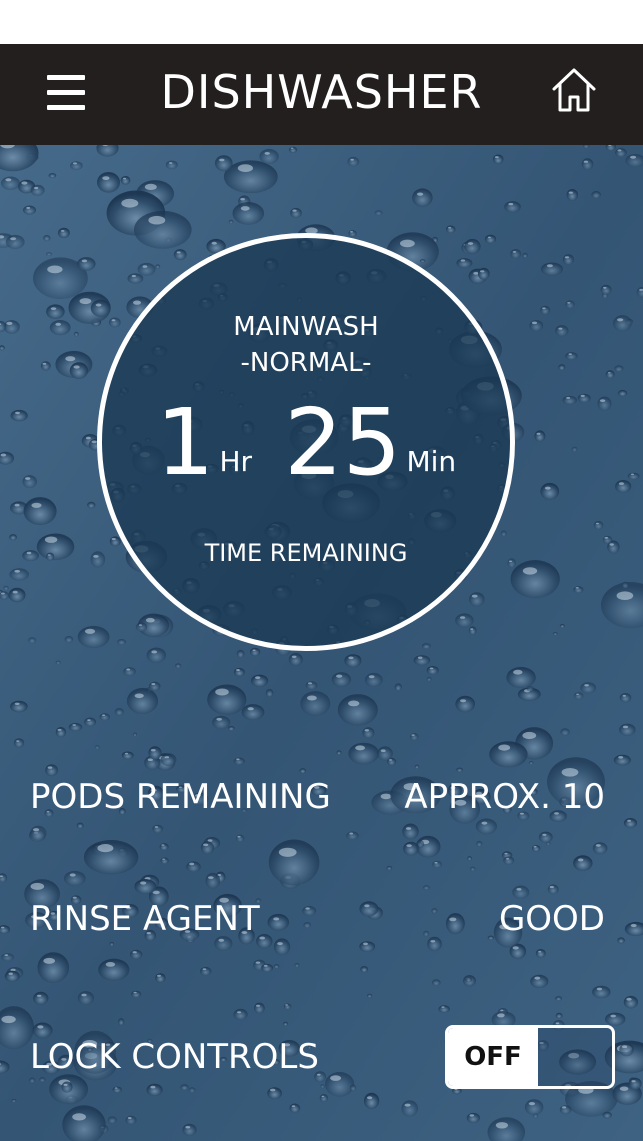 Image resolution: width=643 pixels, height=1141 pixels. I want to click on pods-remaining-row: PODS REMAINING APPROX. 10, so click(317, 797).